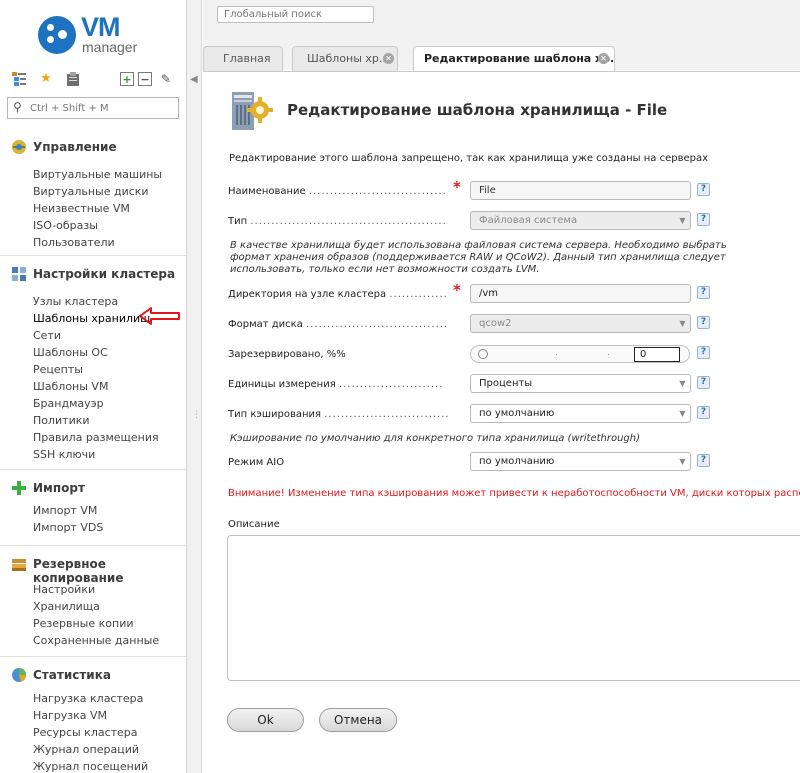 The height and width of the screenshot is (773, 800). What do you see at coordinates (265, 720) in the screenshot?
I see `ok-button: Ok` at bounding box center [265, 720].